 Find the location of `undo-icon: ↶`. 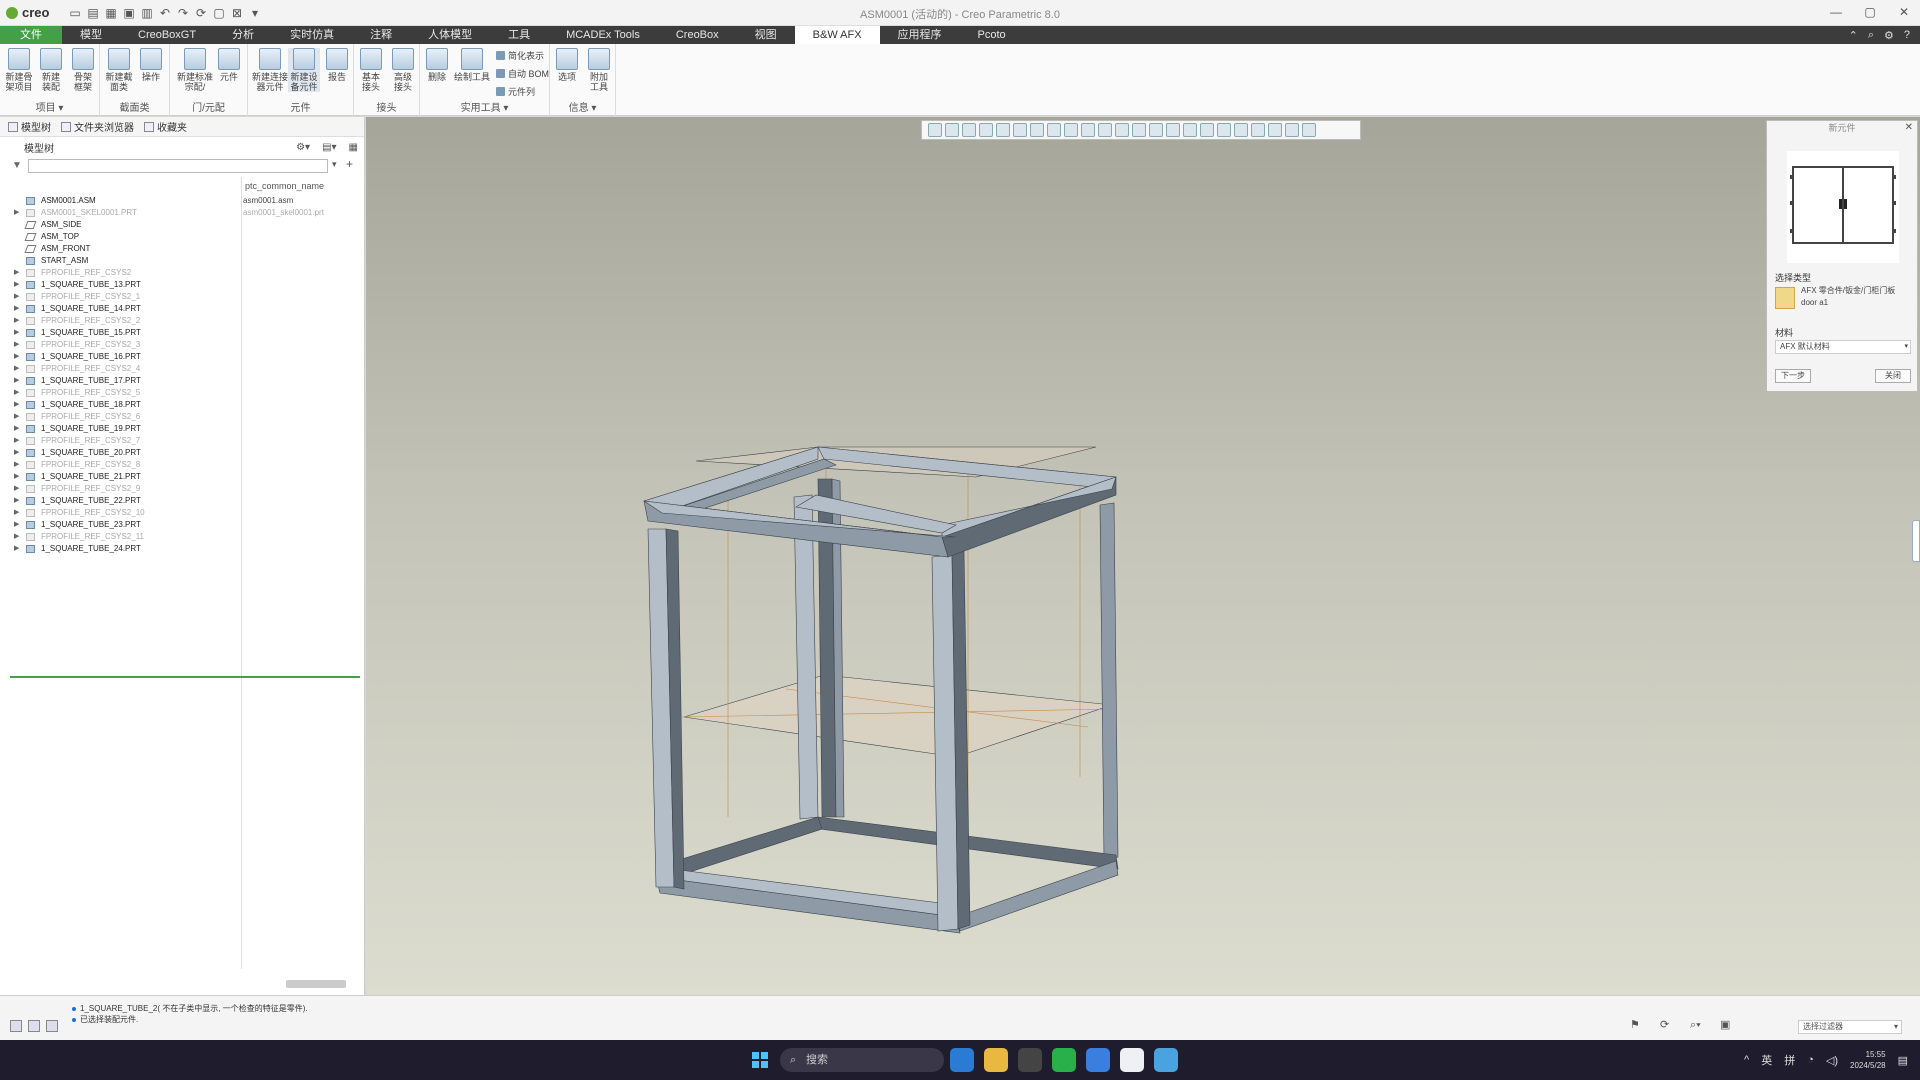

undo-icon: ↶ is located at coordinates (165, 13).